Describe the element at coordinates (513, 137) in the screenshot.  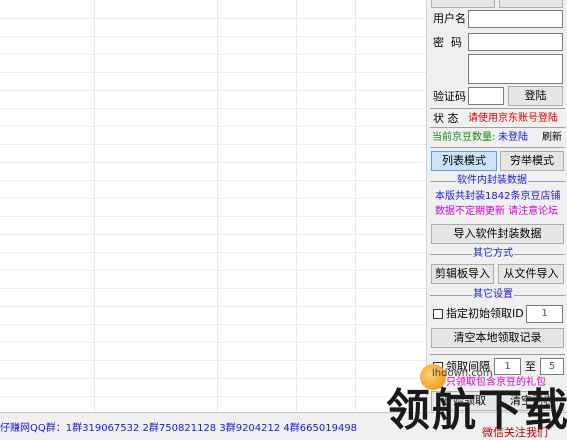
I see `bean-count-value: 未登陆` at that location.